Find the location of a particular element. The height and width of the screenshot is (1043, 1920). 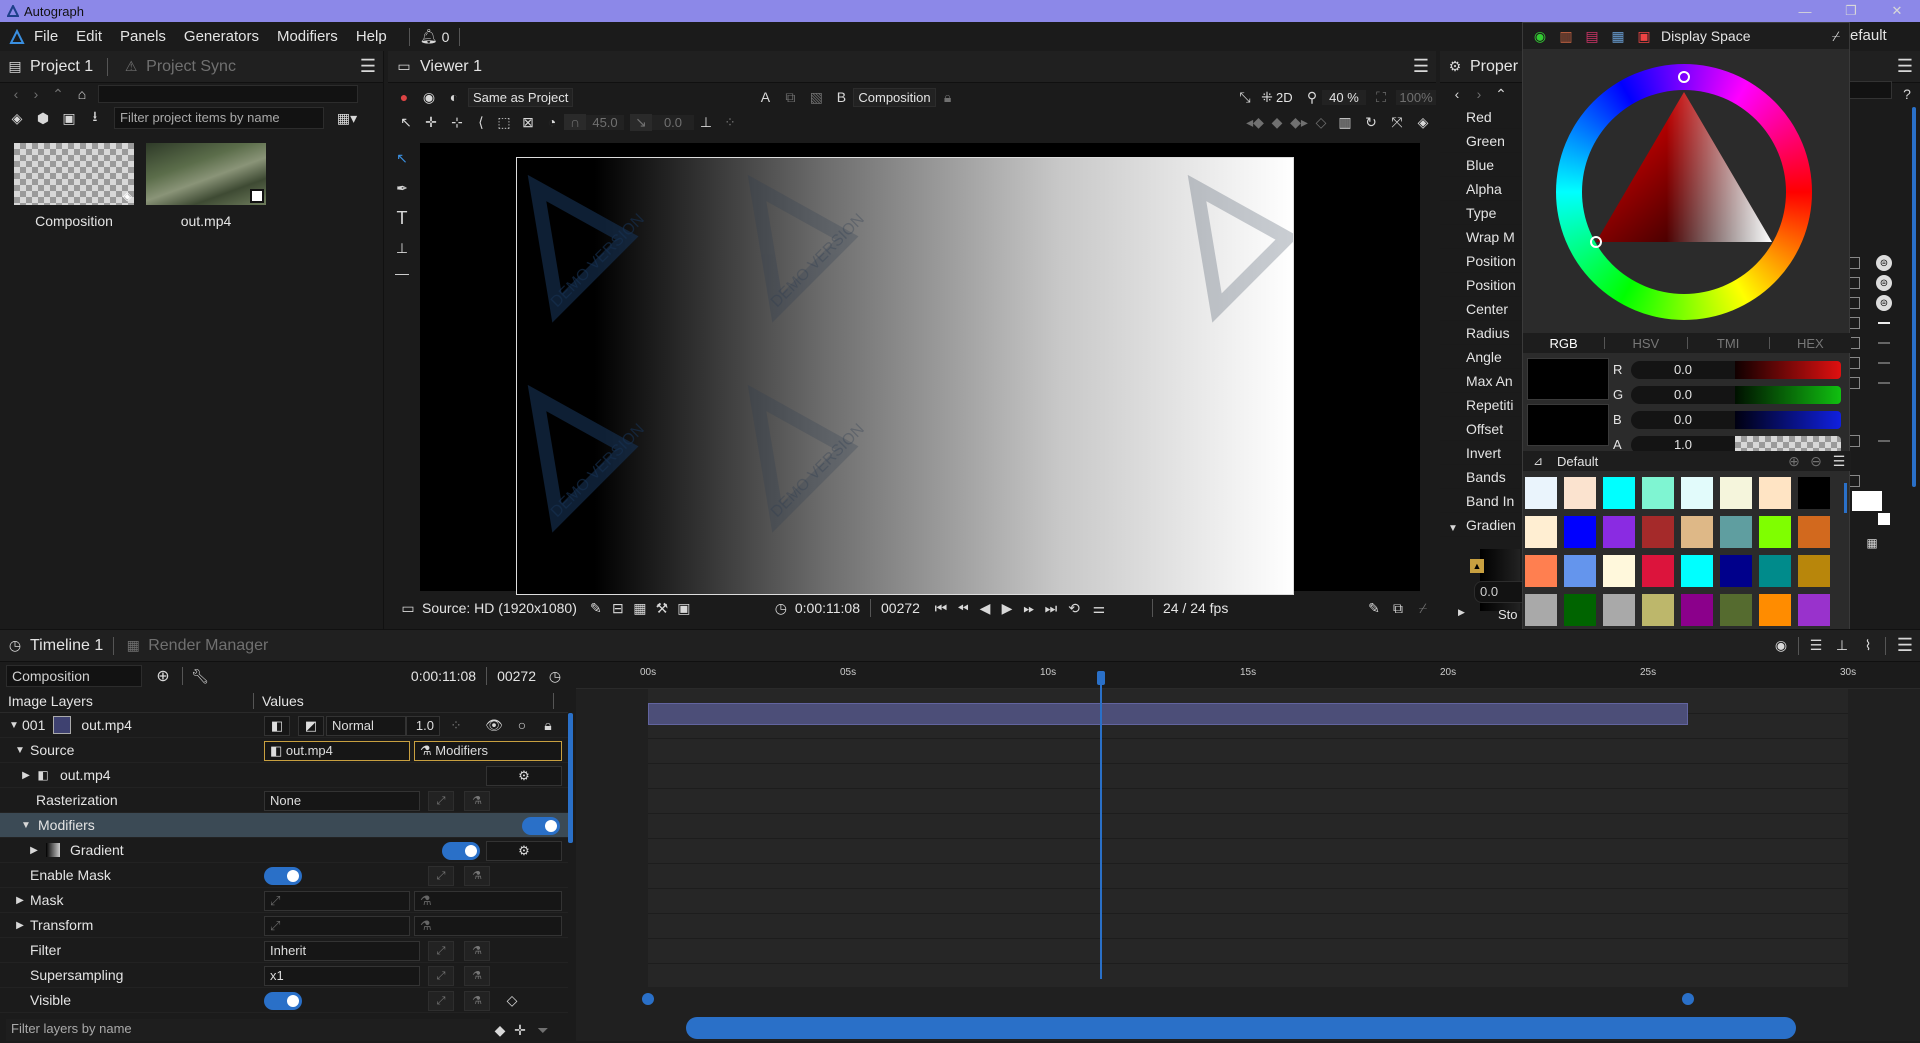

layer-filter-input: Filter layers by name is located at coordinates (248, 1030).